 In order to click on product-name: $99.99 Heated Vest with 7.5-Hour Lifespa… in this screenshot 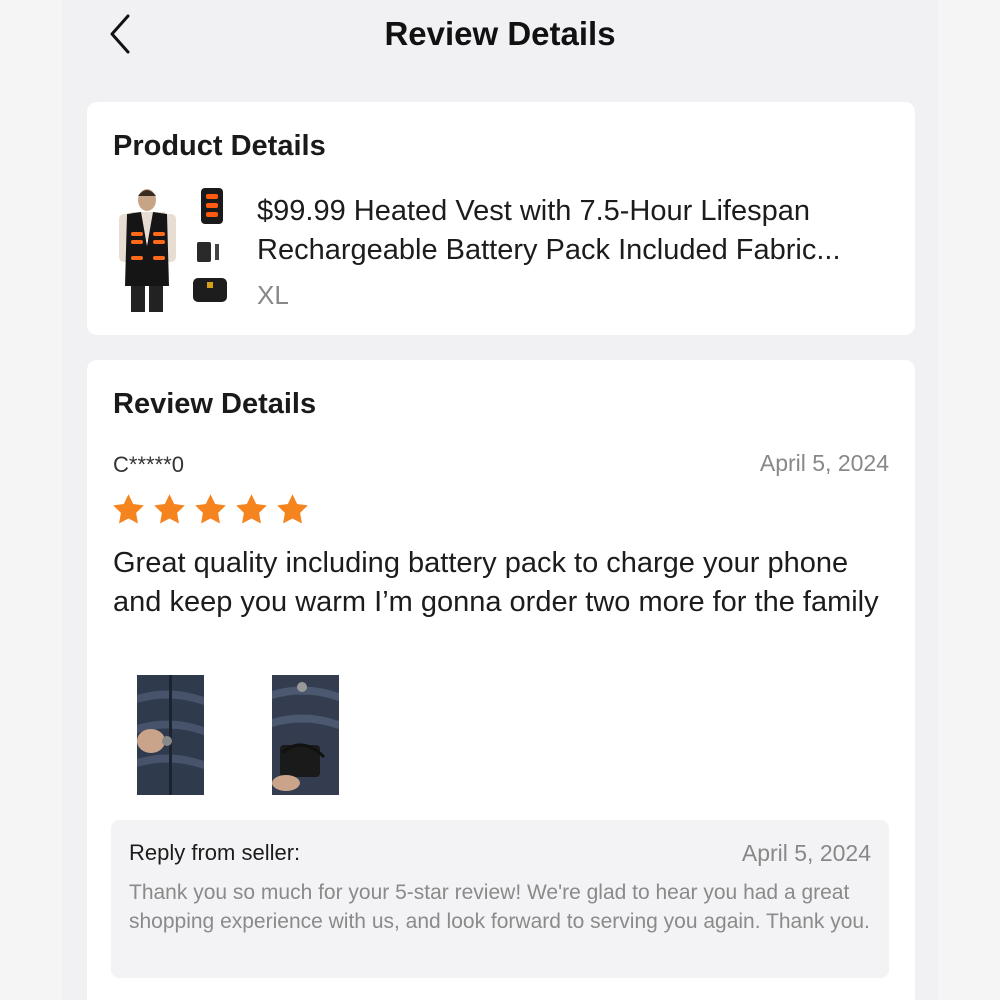, I will do `click(577, 231)`.